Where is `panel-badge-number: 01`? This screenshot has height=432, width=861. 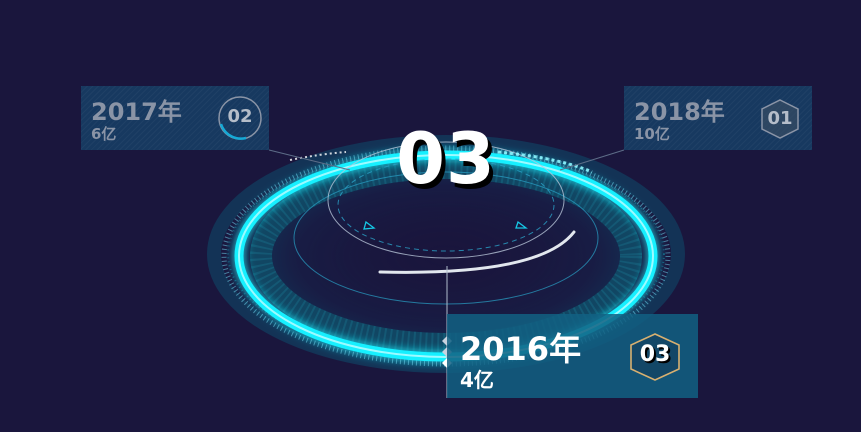 panel-badge-number: 01 is located at coordinates (780, 118).